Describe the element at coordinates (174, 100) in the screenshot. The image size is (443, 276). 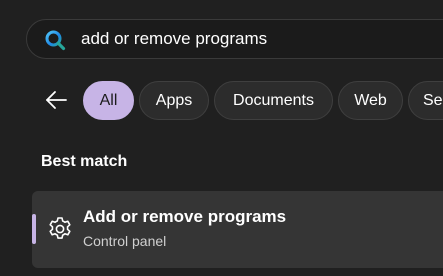
I see `filter-chip-apps: Apps` at that location.